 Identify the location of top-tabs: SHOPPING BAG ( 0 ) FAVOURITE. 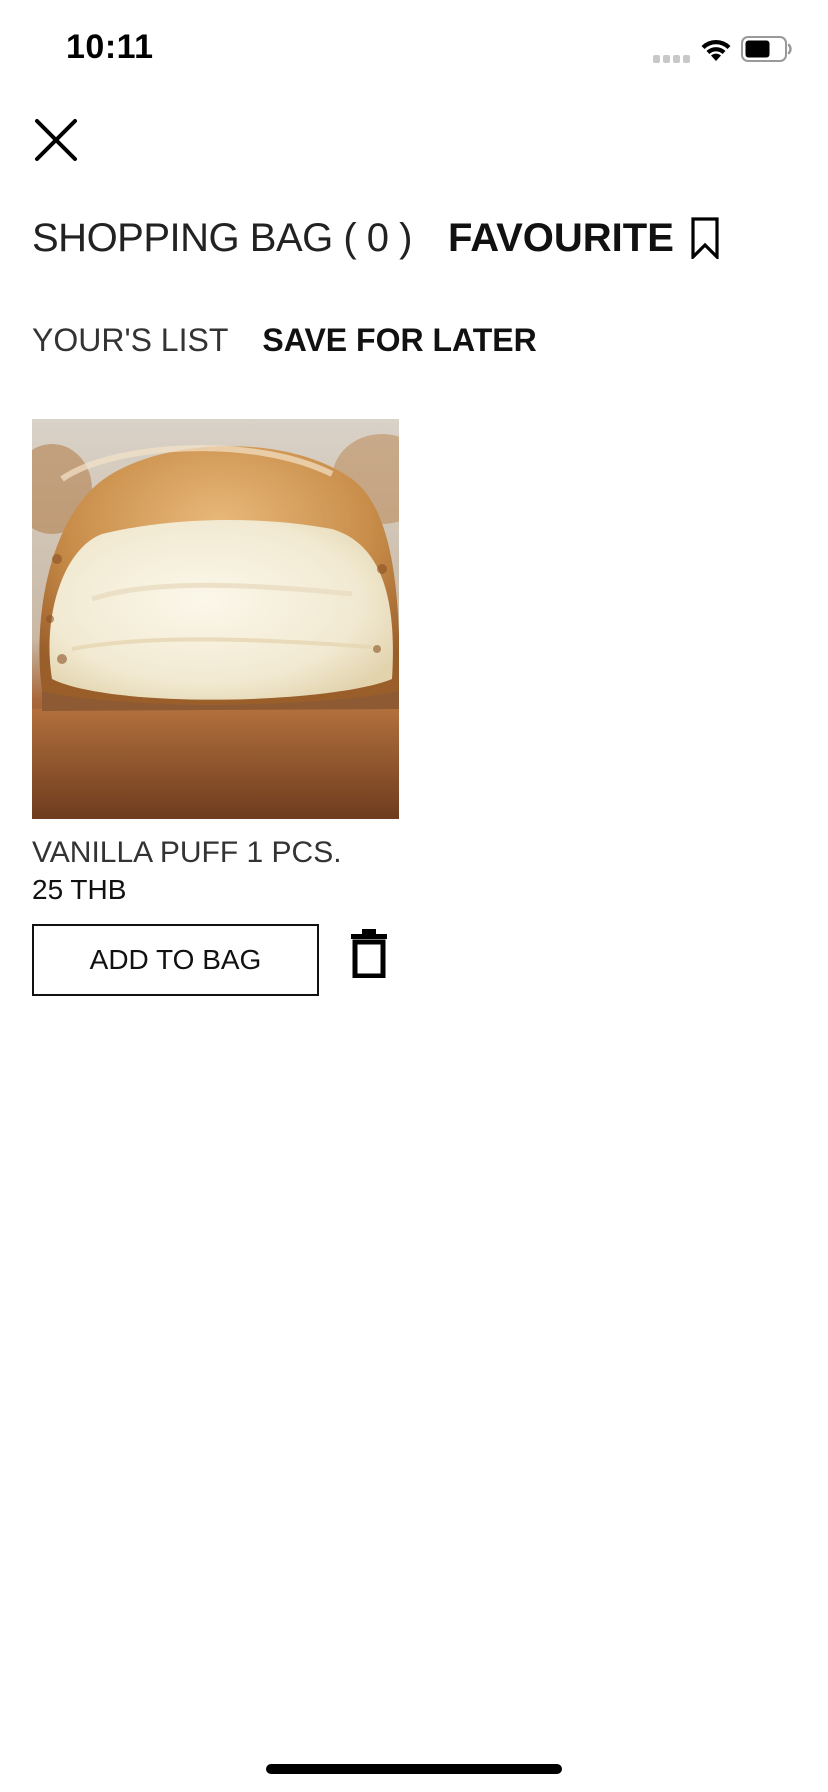
(376, 238).